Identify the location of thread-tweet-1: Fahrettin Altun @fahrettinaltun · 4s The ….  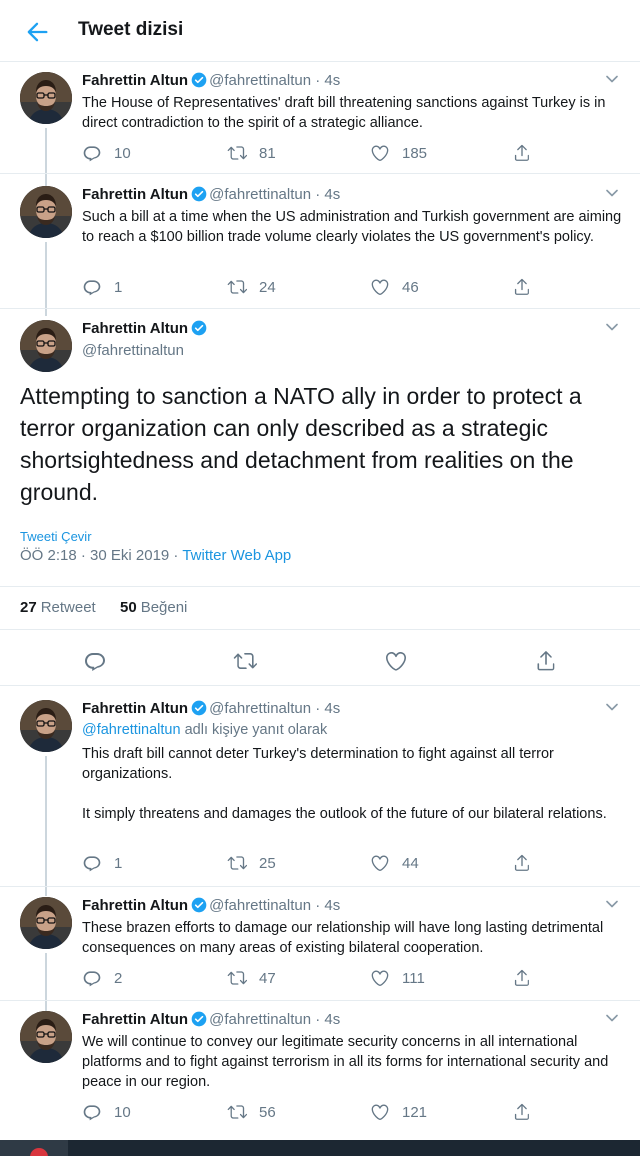
(320, 130).